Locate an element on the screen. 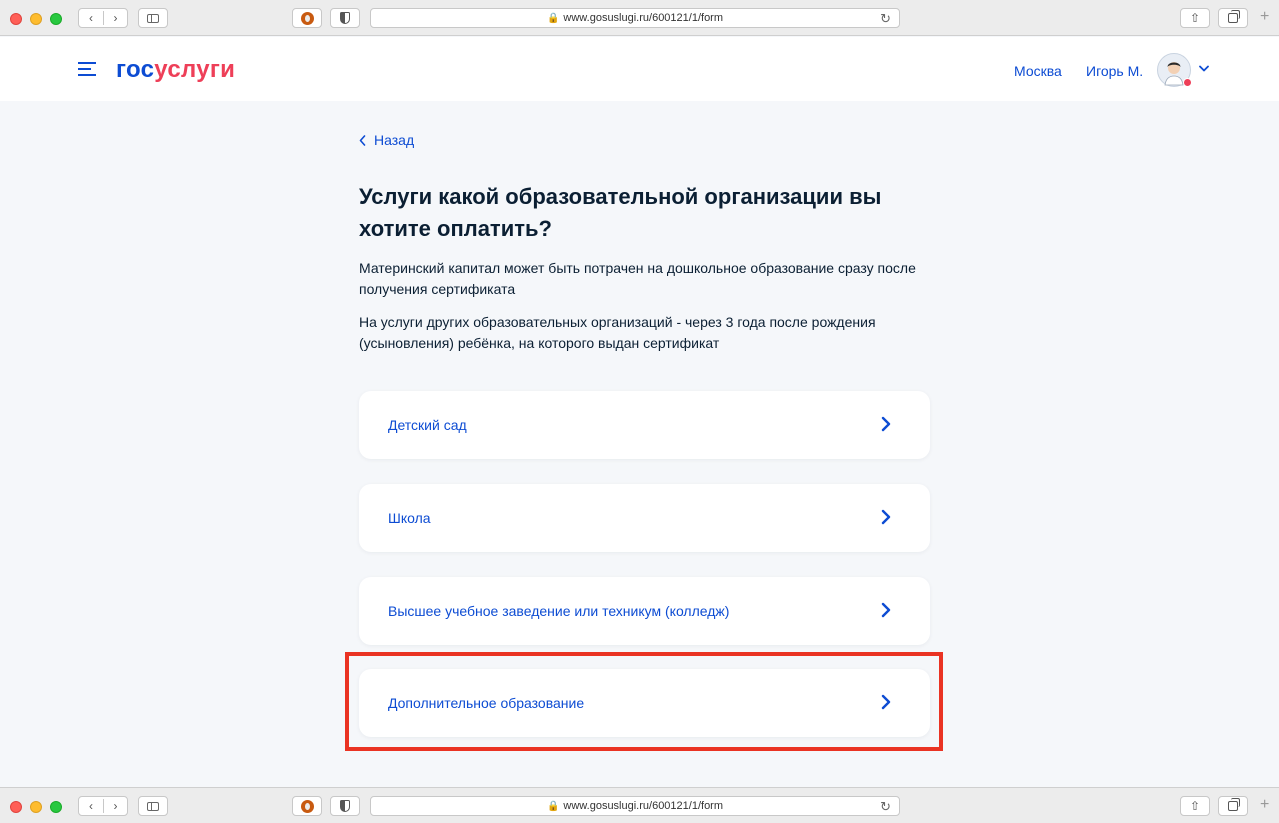 This screenshot has height=823, width=1279. user-name-link: Игорь М. is located at coordinates (1114, 71).